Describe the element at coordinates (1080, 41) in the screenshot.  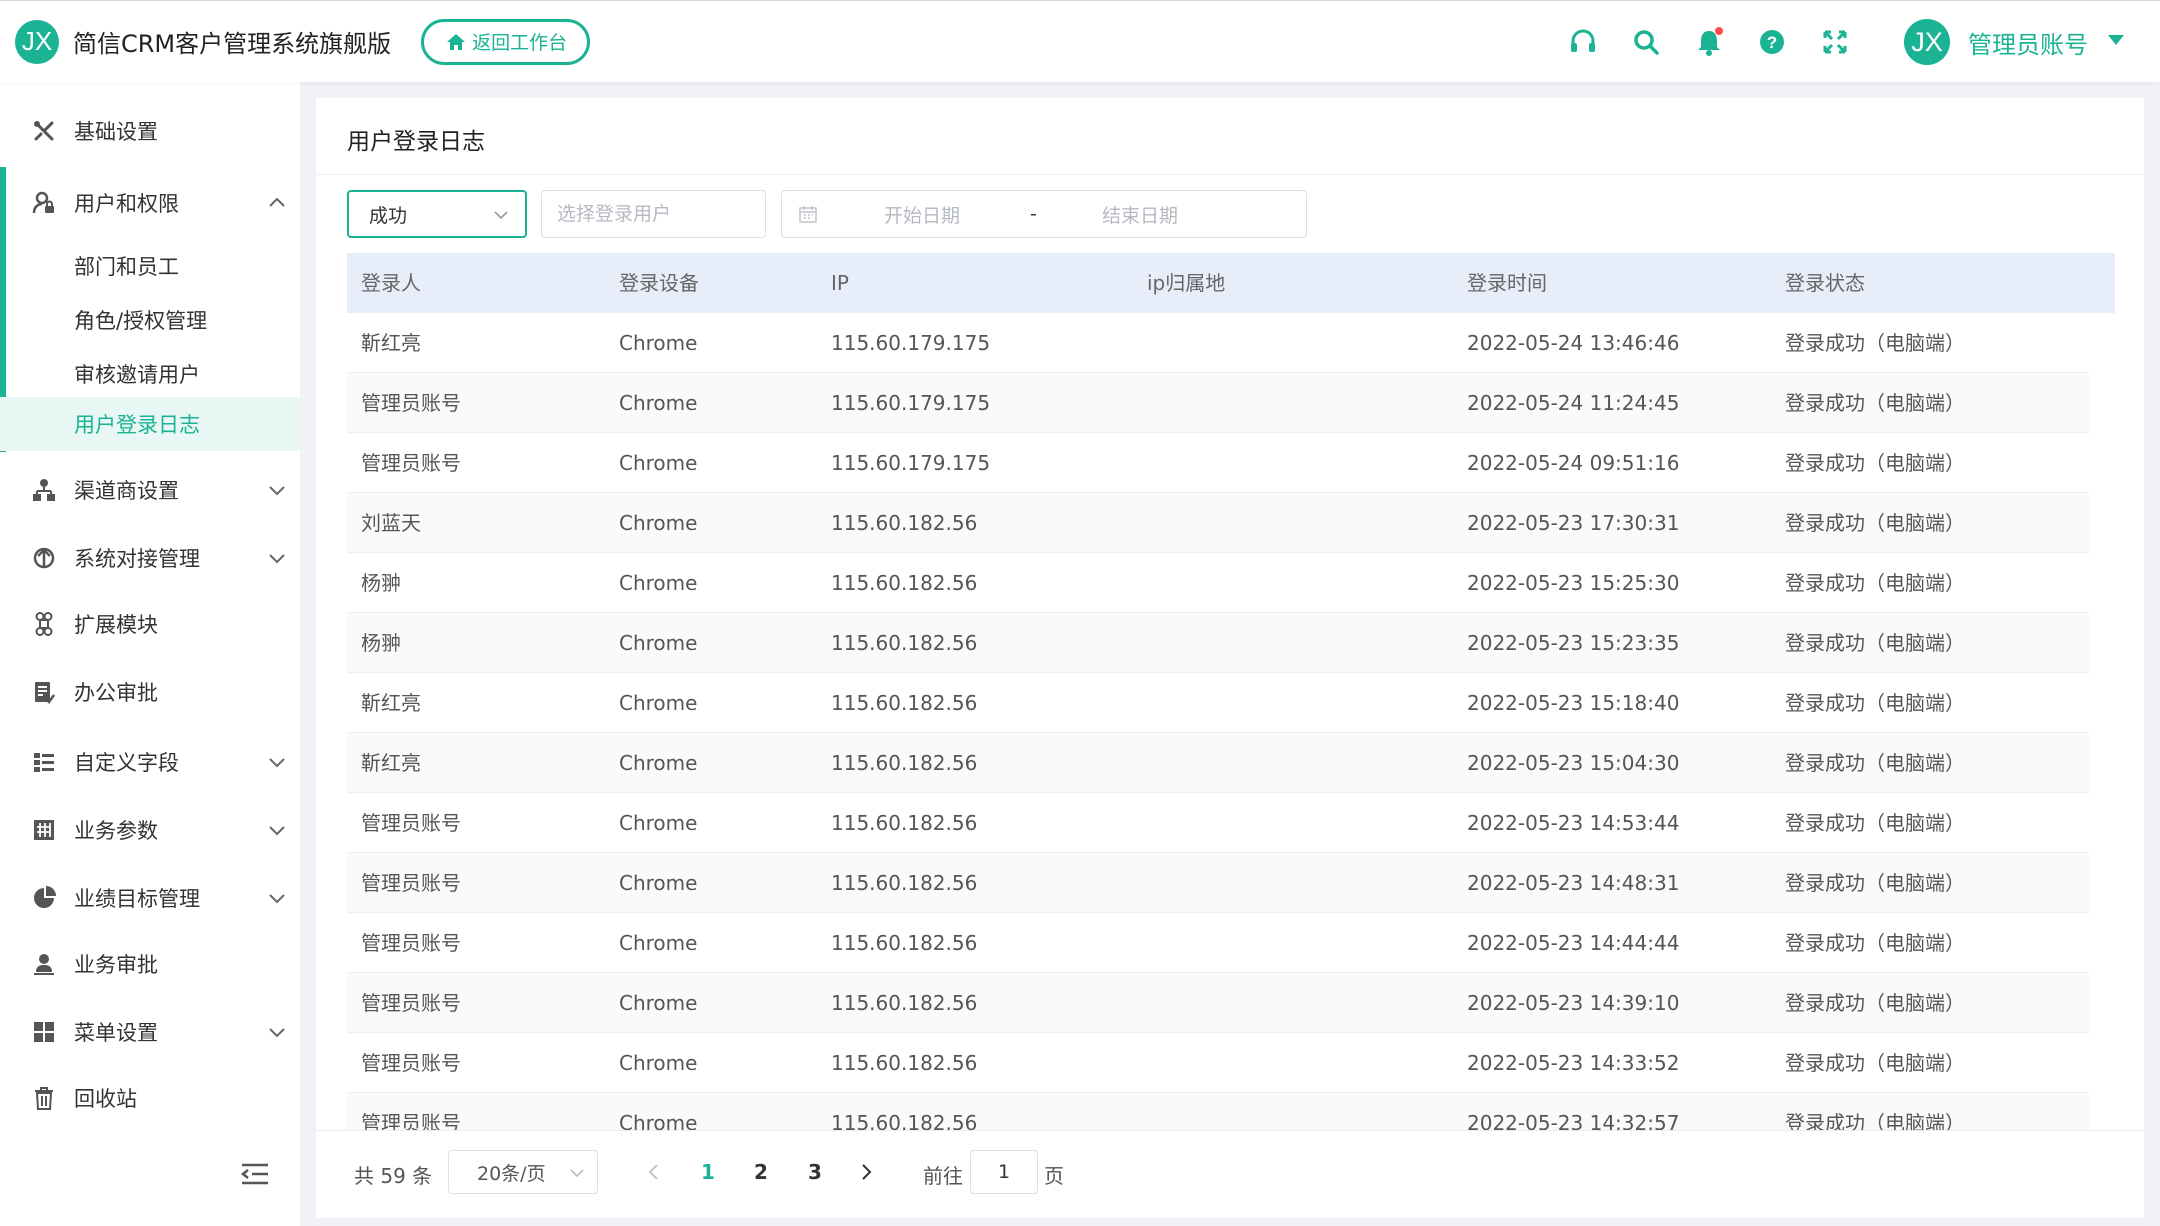
I see `top-header: JX 简信CRM客户管理系统旗舰版 返回工作台 ? JX 管理员账号` at that location.